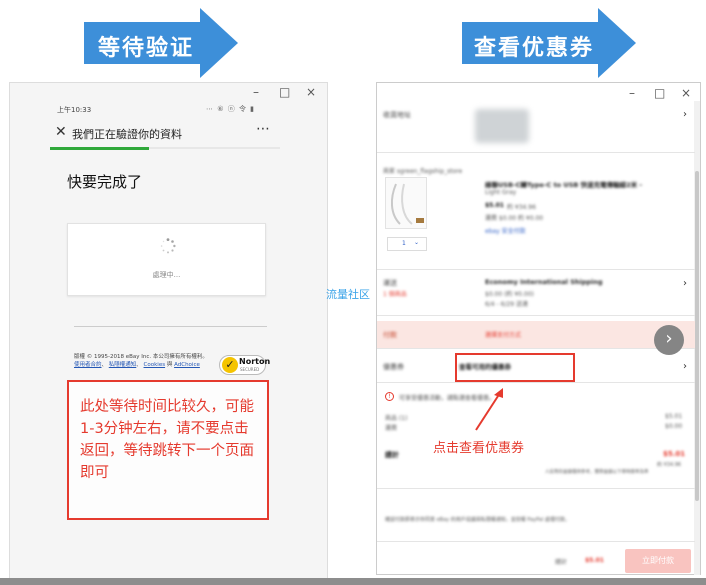 The width and height of the screenshot is (706, 585). Describe the element at coordinates (255, 361) in the screenshot. I see `norton-name: Norton` at that location.